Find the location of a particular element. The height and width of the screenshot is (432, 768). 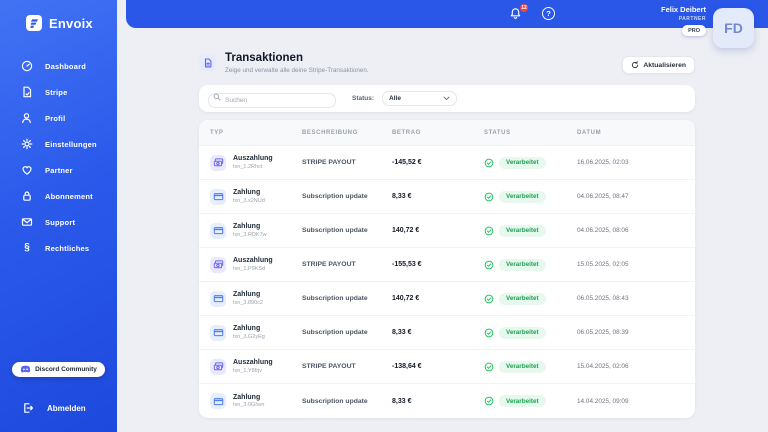

question-icon: ? is located at coordinates (548, 13).